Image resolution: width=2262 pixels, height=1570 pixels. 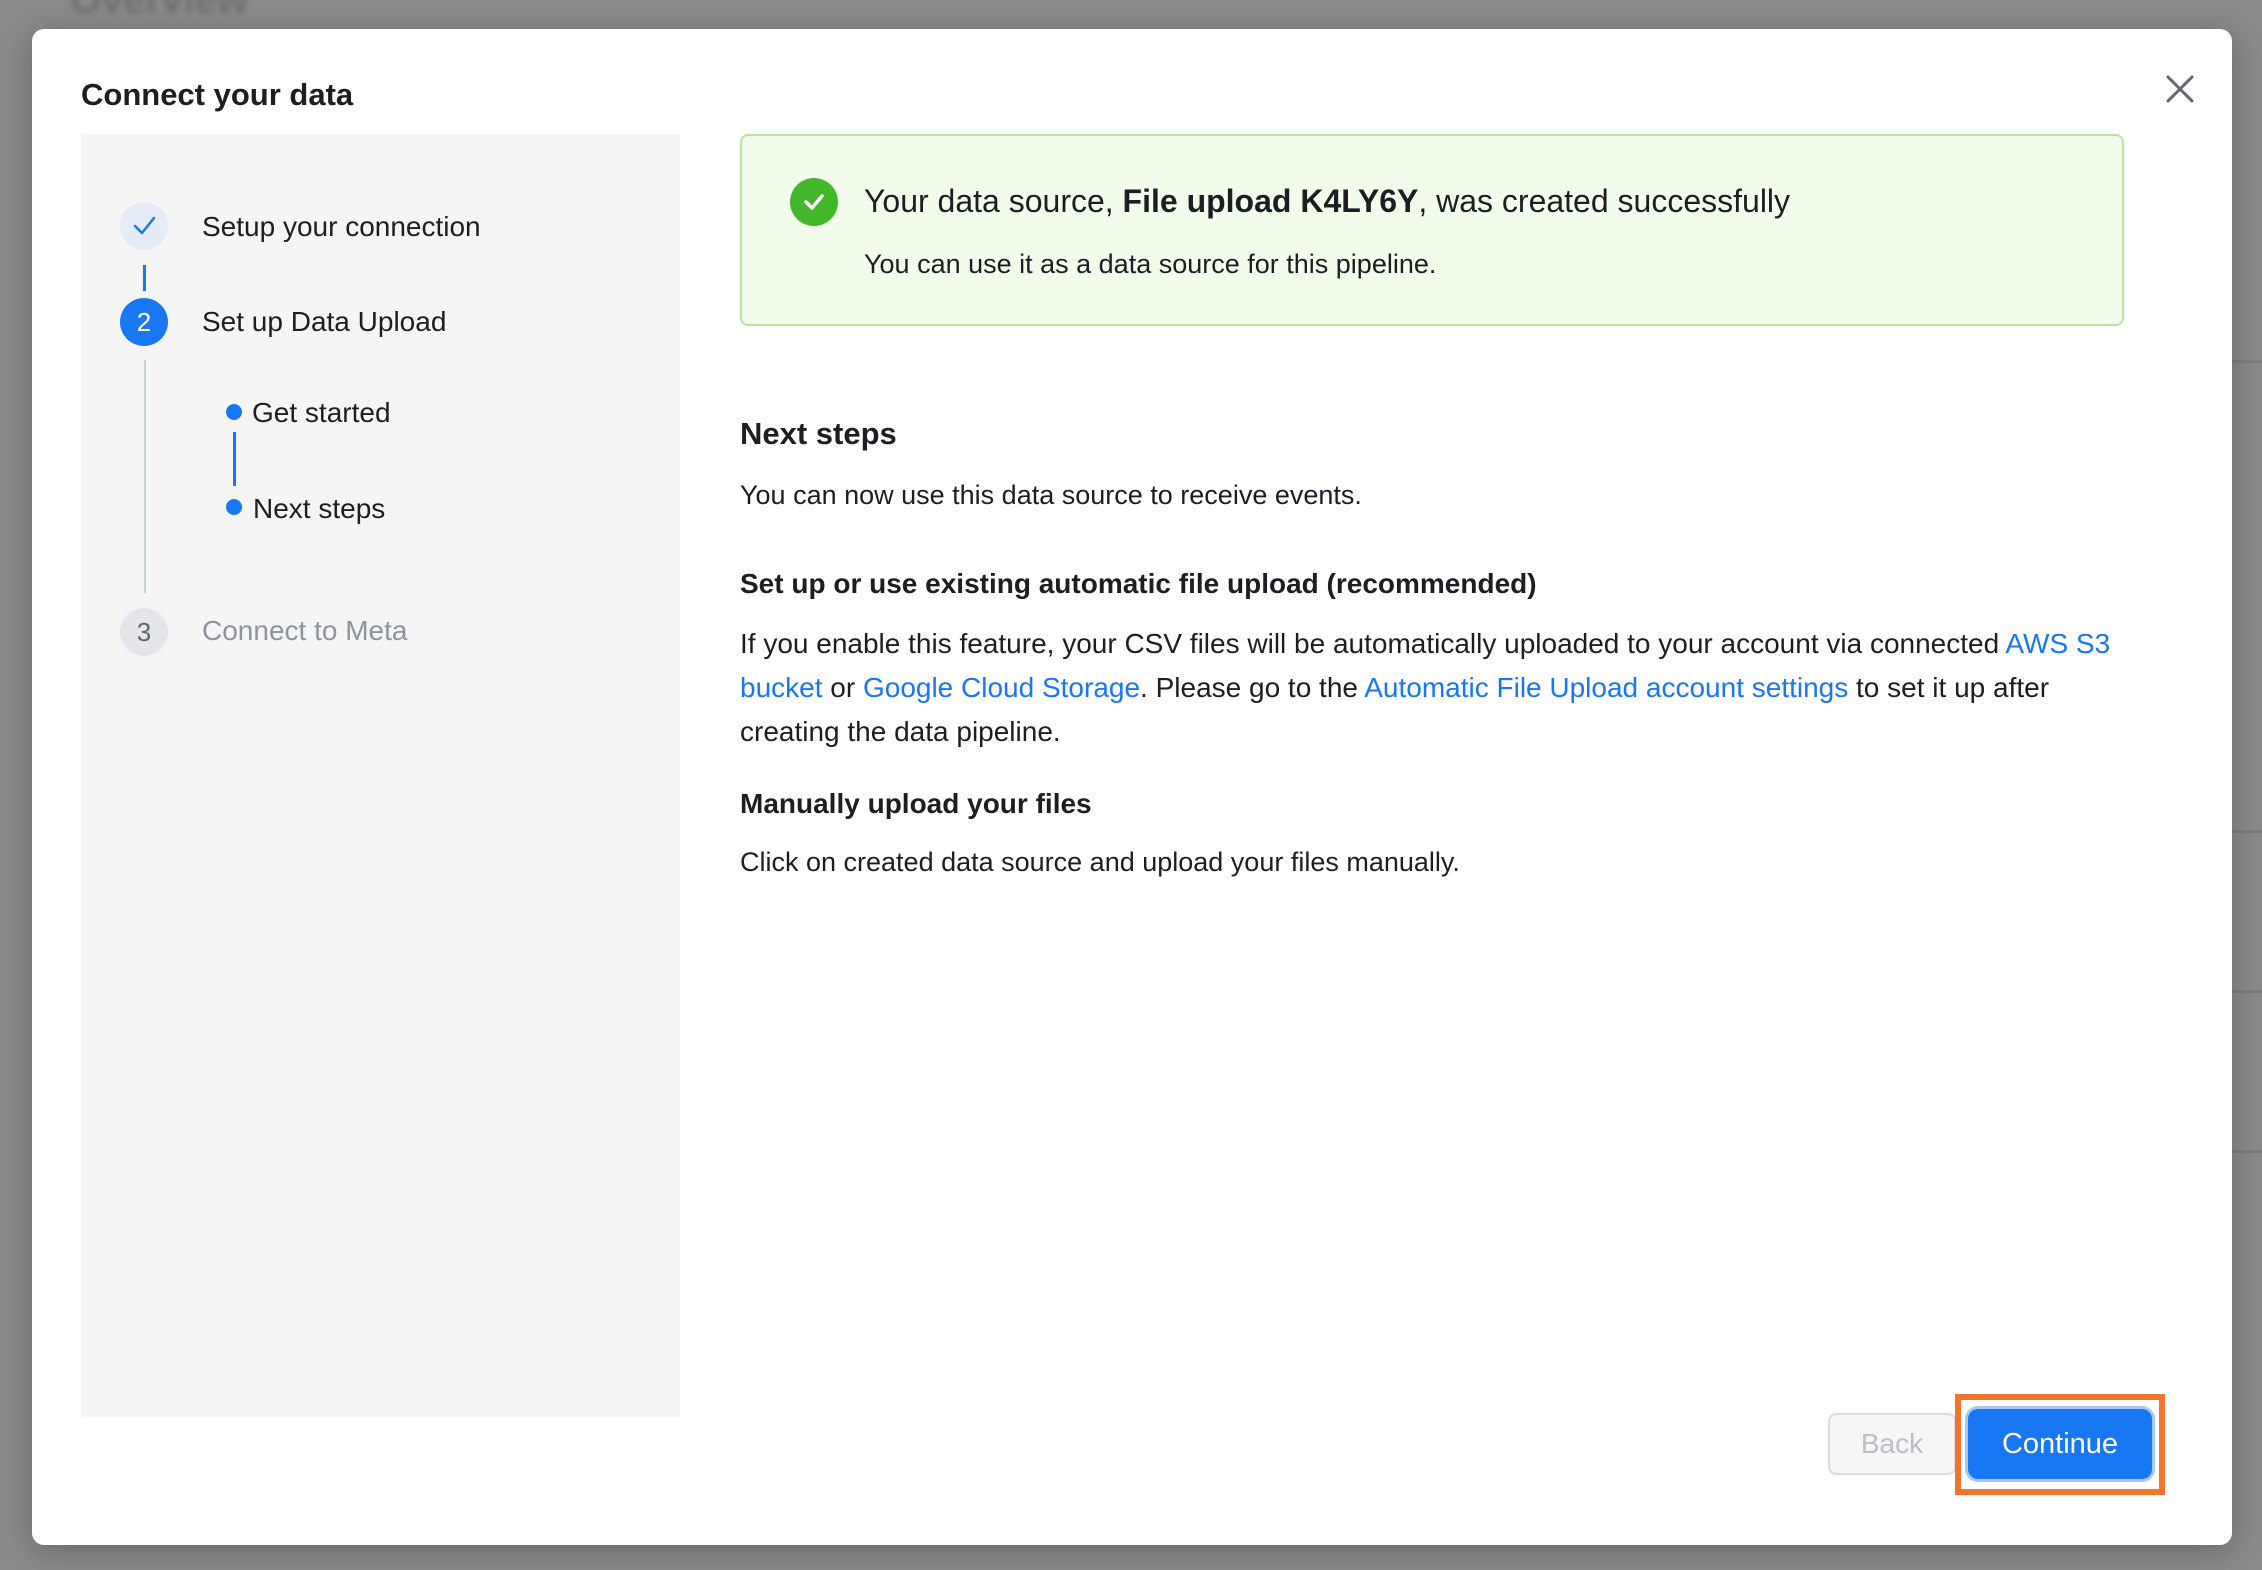 What do you see at coordinates (993, 201) in the screenshot?
I see `success-title-prefix: Your data source,` at bounding box center [993, 201].